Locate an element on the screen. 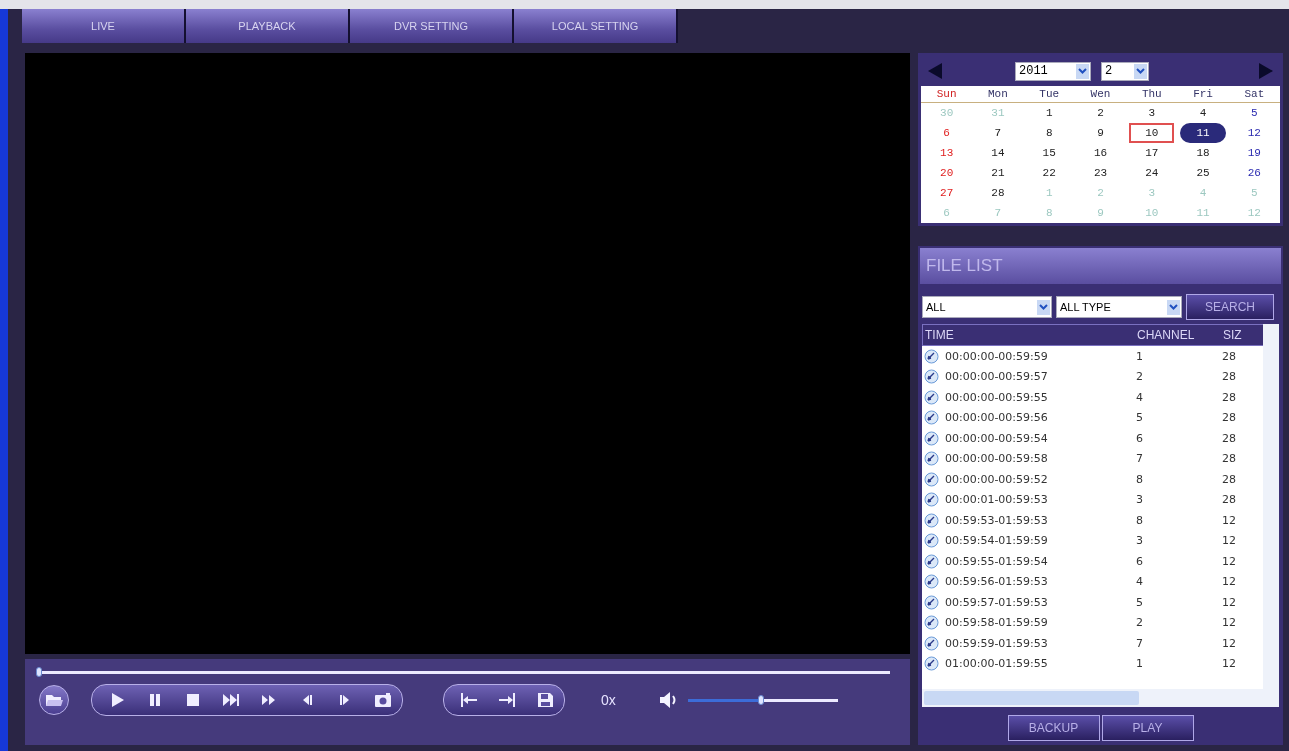 The height and width of the screenshot is (751, 1289). action-button: PLAY is located at coordinates (1147, 728).